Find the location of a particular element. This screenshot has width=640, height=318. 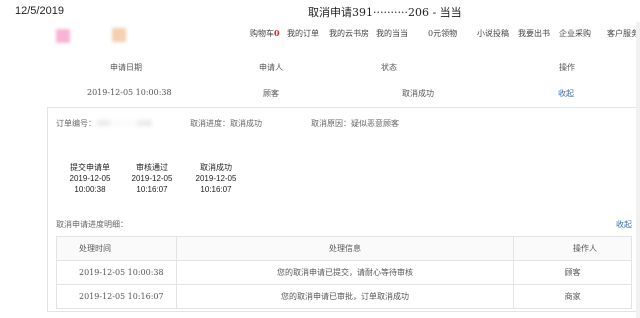

col-process-time: 处理时间 is located at coordinates (116, 248).